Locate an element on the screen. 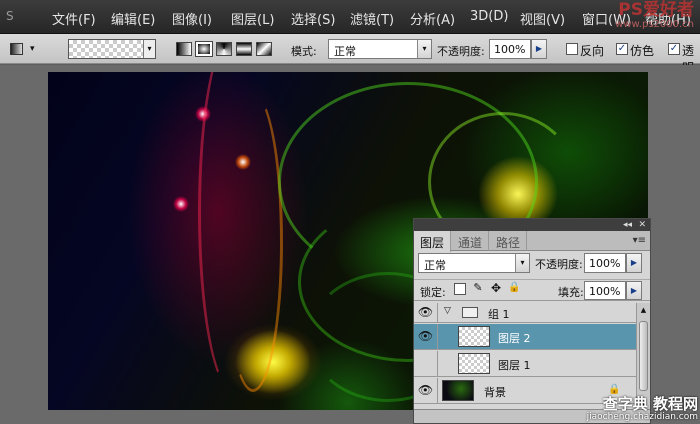 The width and height of the screenshot is (700, 424). mode-select: 正常 ▾ is located at coordinates (380, 49).